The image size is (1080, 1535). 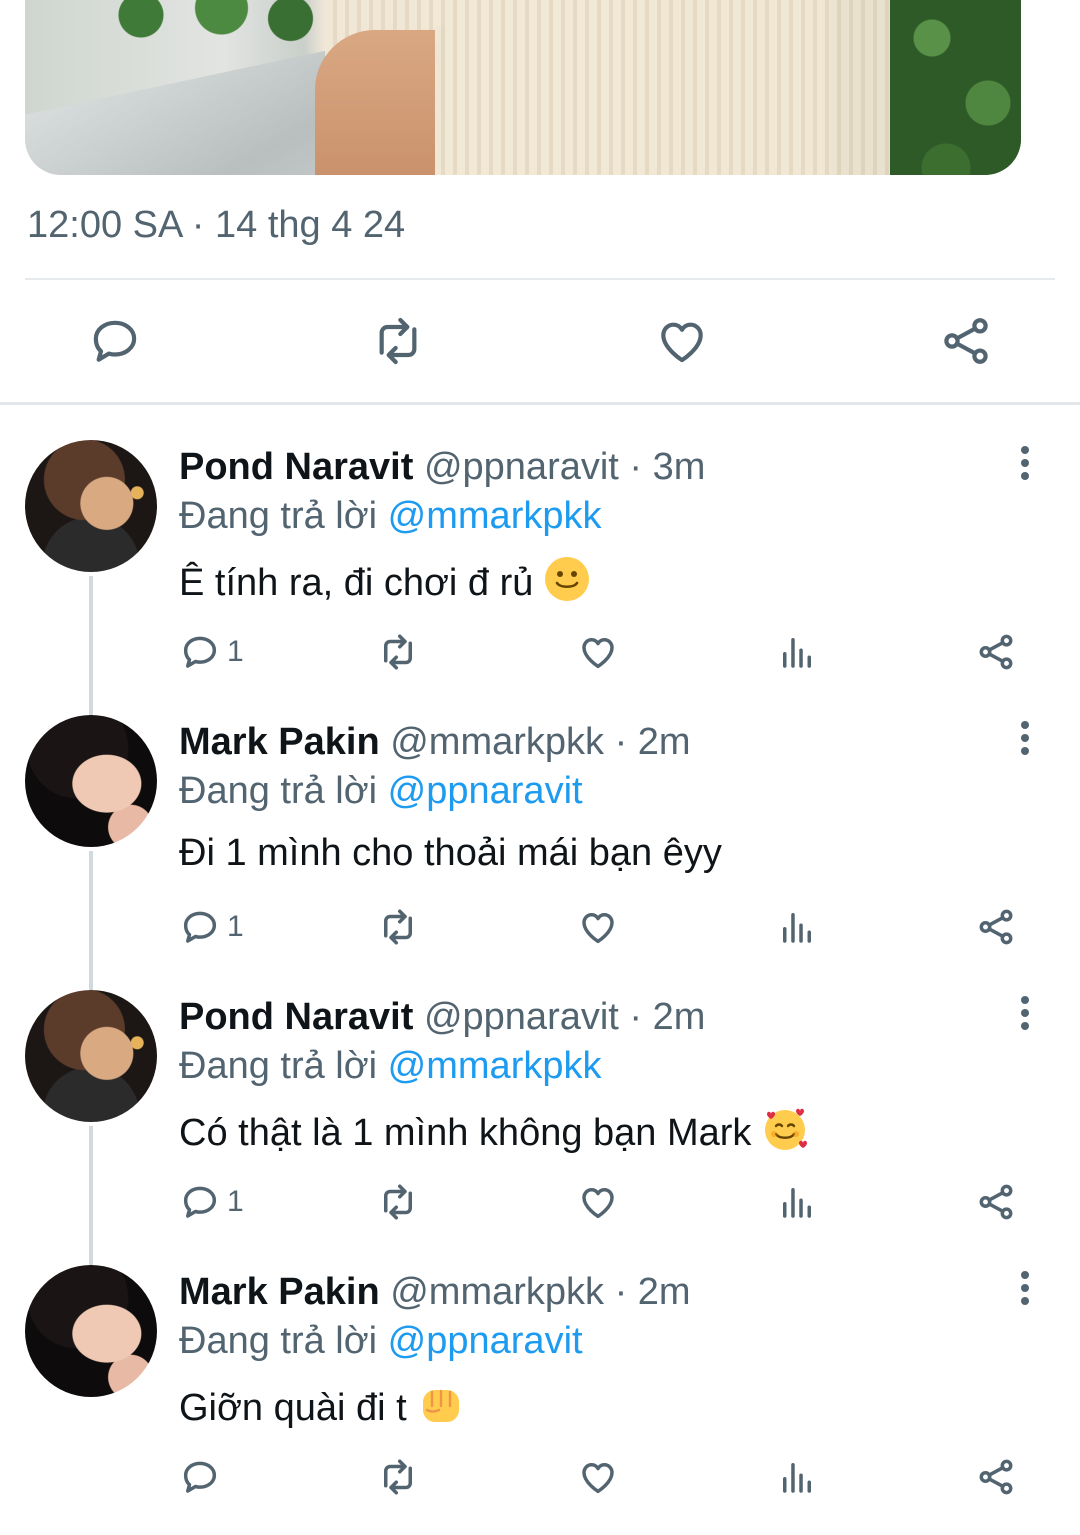 What do you see at coordinates (442, 467) in the screenshot?
I see `reply-header: Pond Naravit @ppnaravit · 3m` at bounding box center [442, 467].